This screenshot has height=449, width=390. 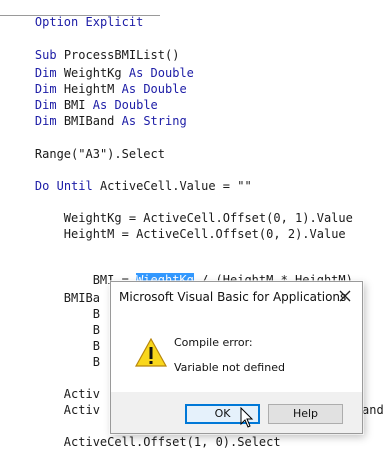 What do you see at coordinates (110, 121) in the screenshot?
I see `code-text: Dim BMIBand As String` at bounding box center [110, 121].